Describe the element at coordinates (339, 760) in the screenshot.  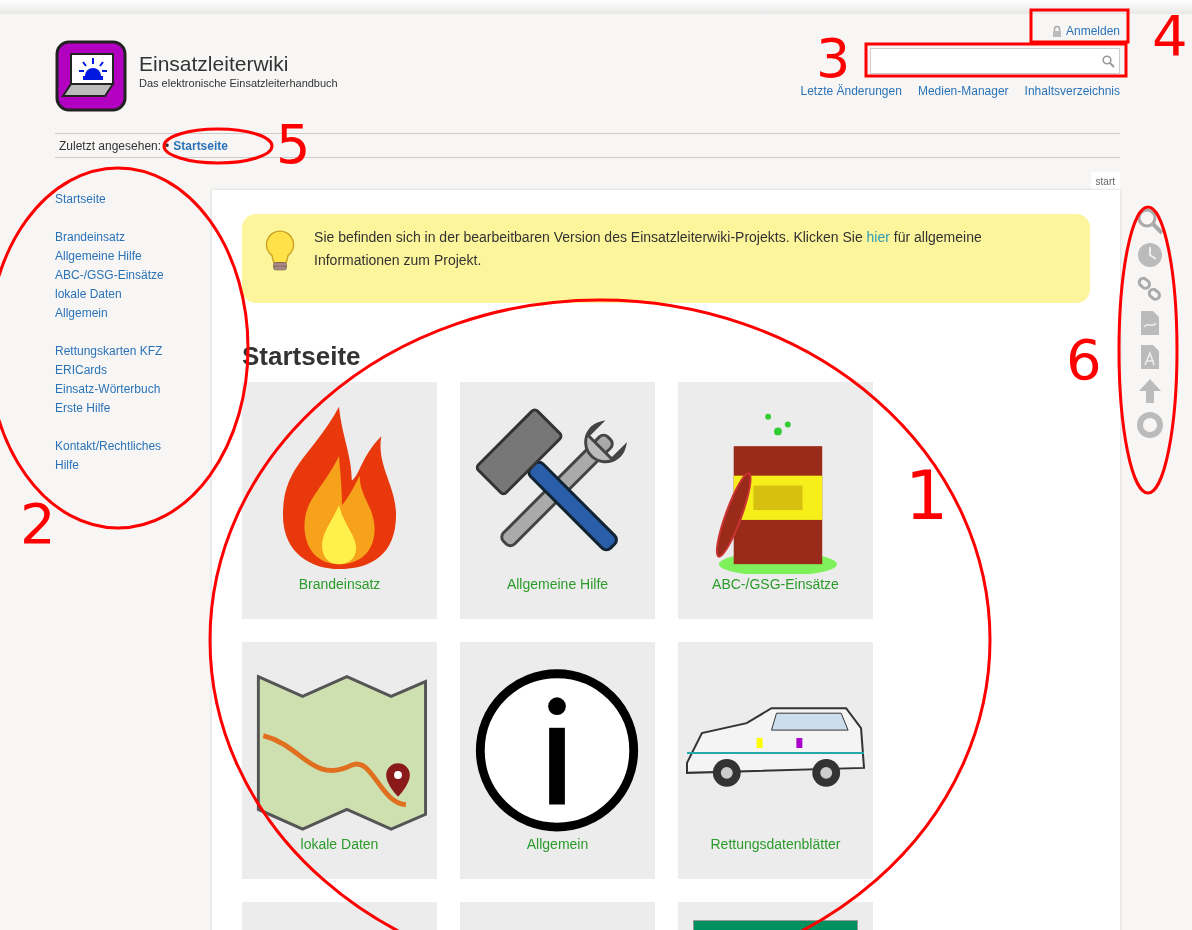
I see `tile: lokale Daten` at that location.